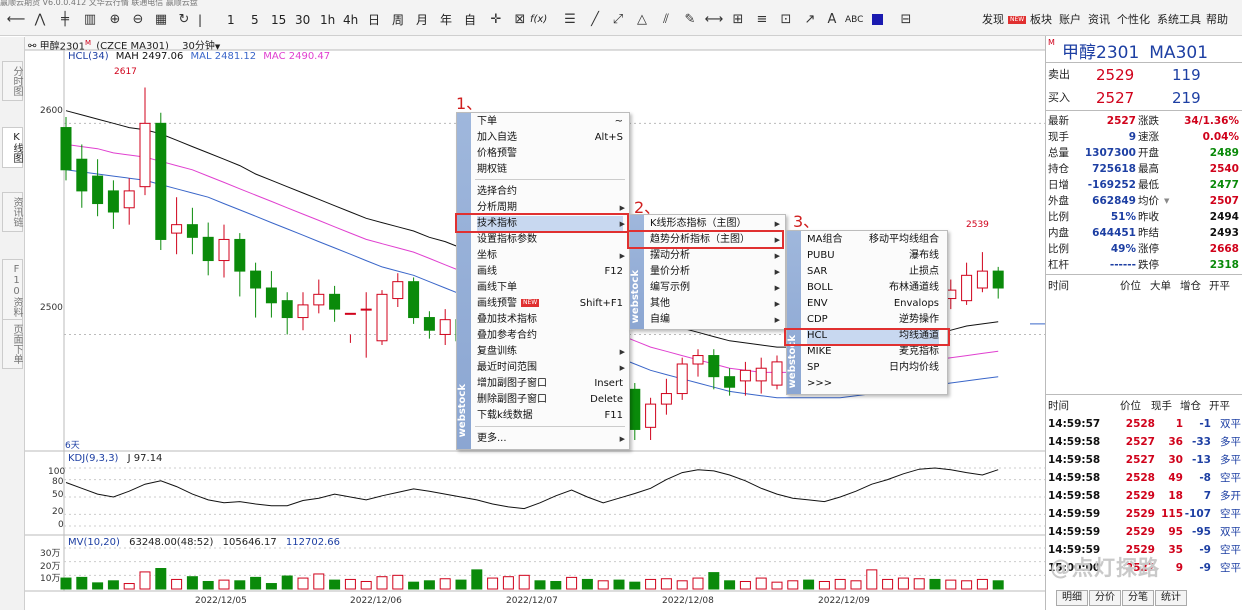 The image size is (1242, 610). Describe the element at coordinates (12, 290) in the screenshot. I see `tab-f10: F10资料` at that location.